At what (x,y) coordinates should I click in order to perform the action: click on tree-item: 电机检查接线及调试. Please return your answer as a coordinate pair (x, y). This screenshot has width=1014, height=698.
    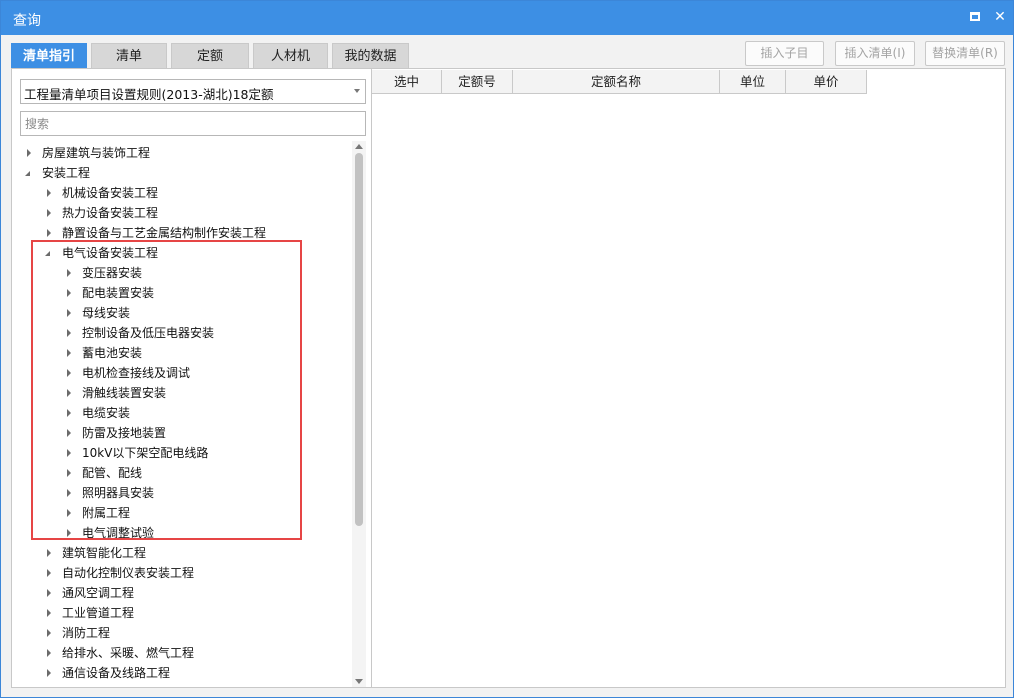
    Looking at the image, I should click on (177, 373).